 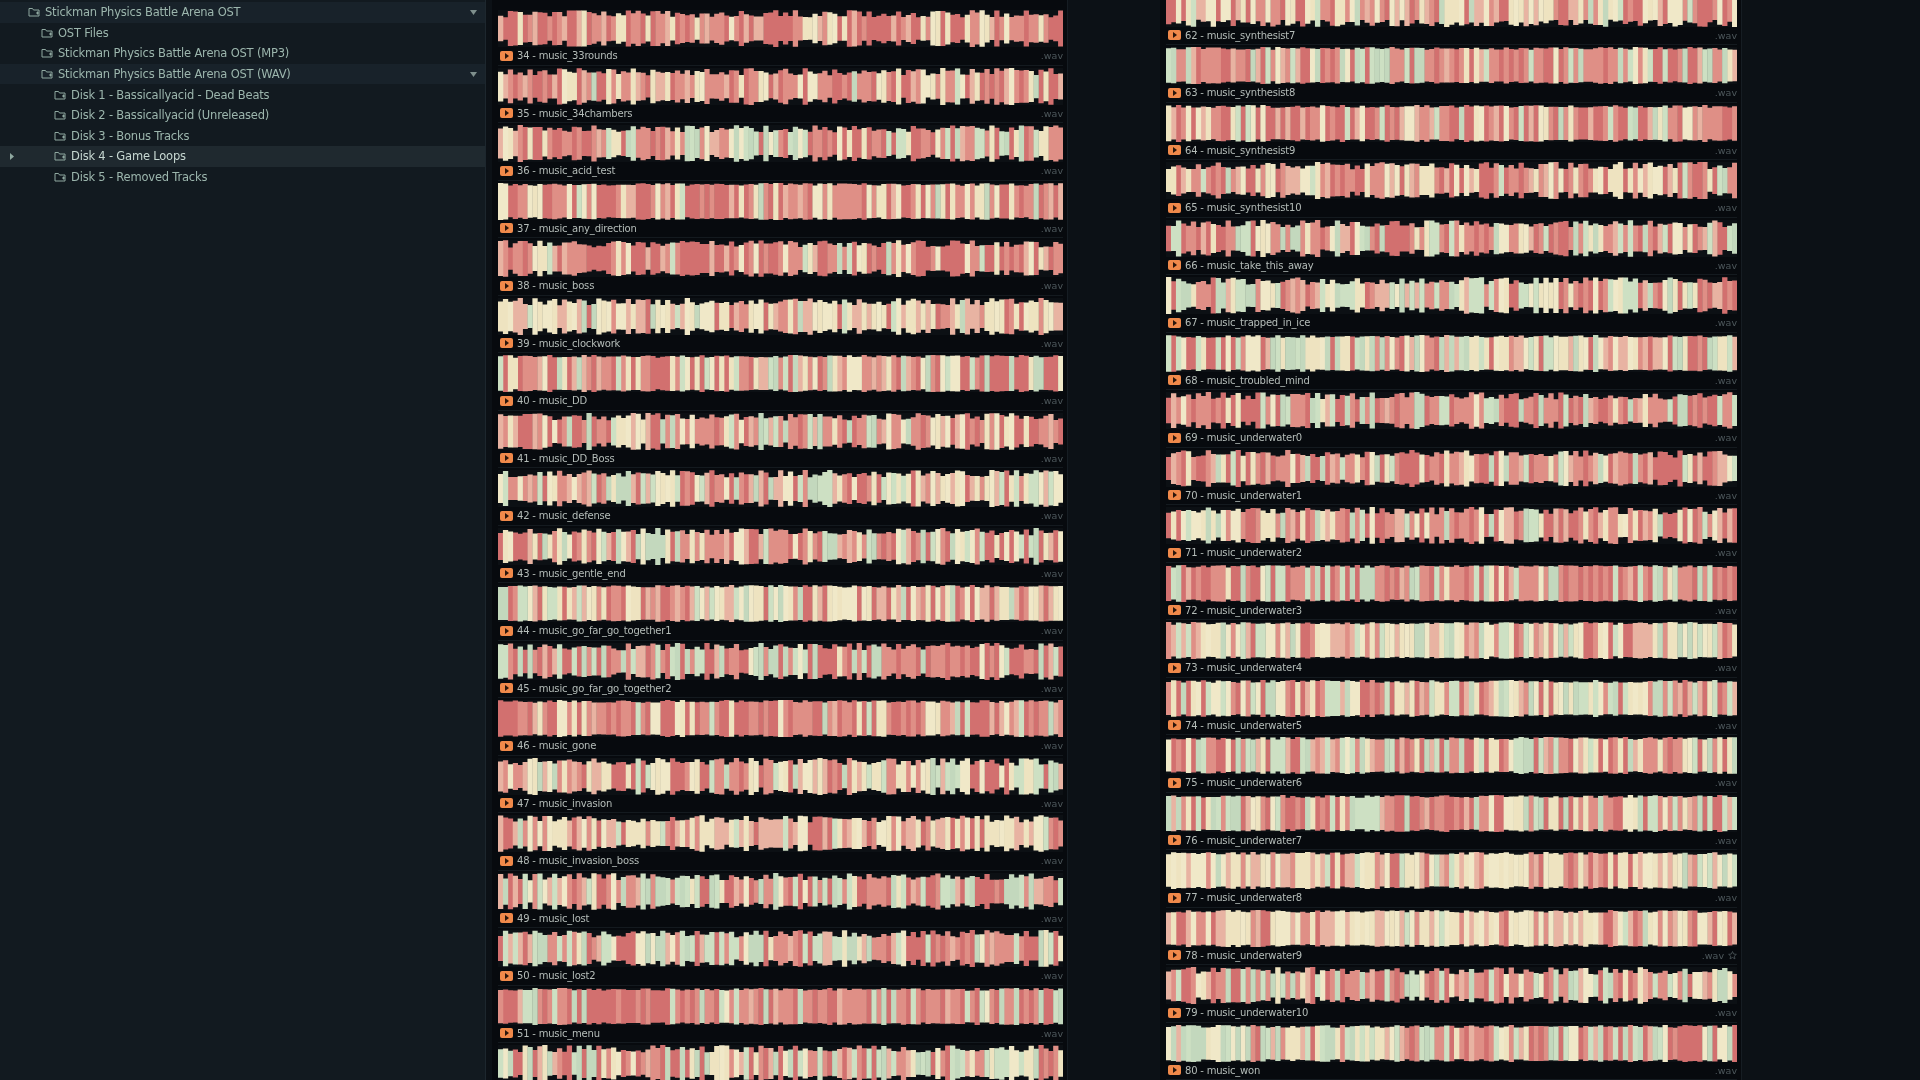 What do you see at coordinates (557, 975) in the screenshot?
I see `track-name: 50 - music_lost2` at bounding box center [557, 975].